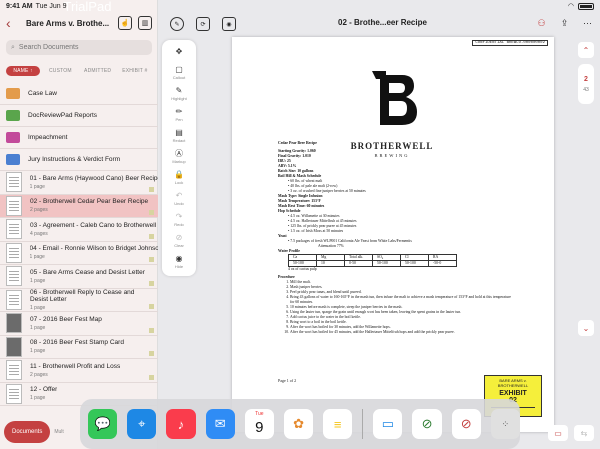 The height and width of the screenshot is (449, 600). Describe the element at coordinates (388, 424) in the screenshot. I see `files-app-icon: ▭` at that location.